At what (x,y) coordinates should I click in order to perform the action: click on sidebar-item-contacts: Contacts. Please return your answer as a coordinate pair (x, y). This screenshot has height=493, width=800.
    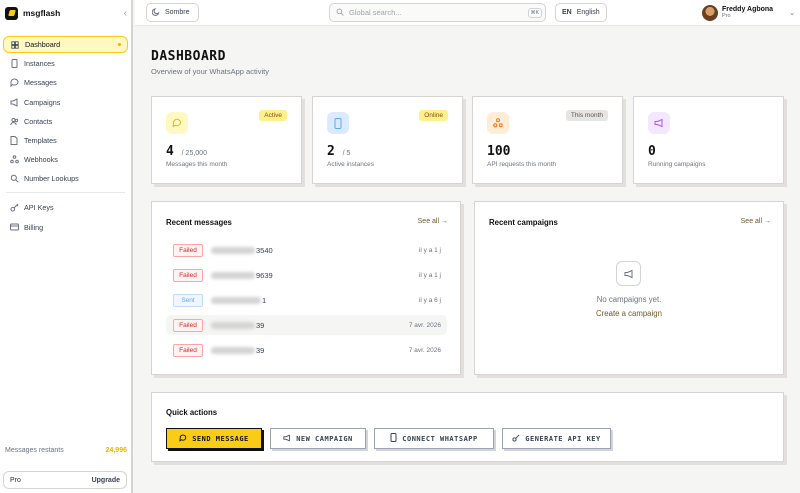
    Looking at the image, I should click on (65, 121).